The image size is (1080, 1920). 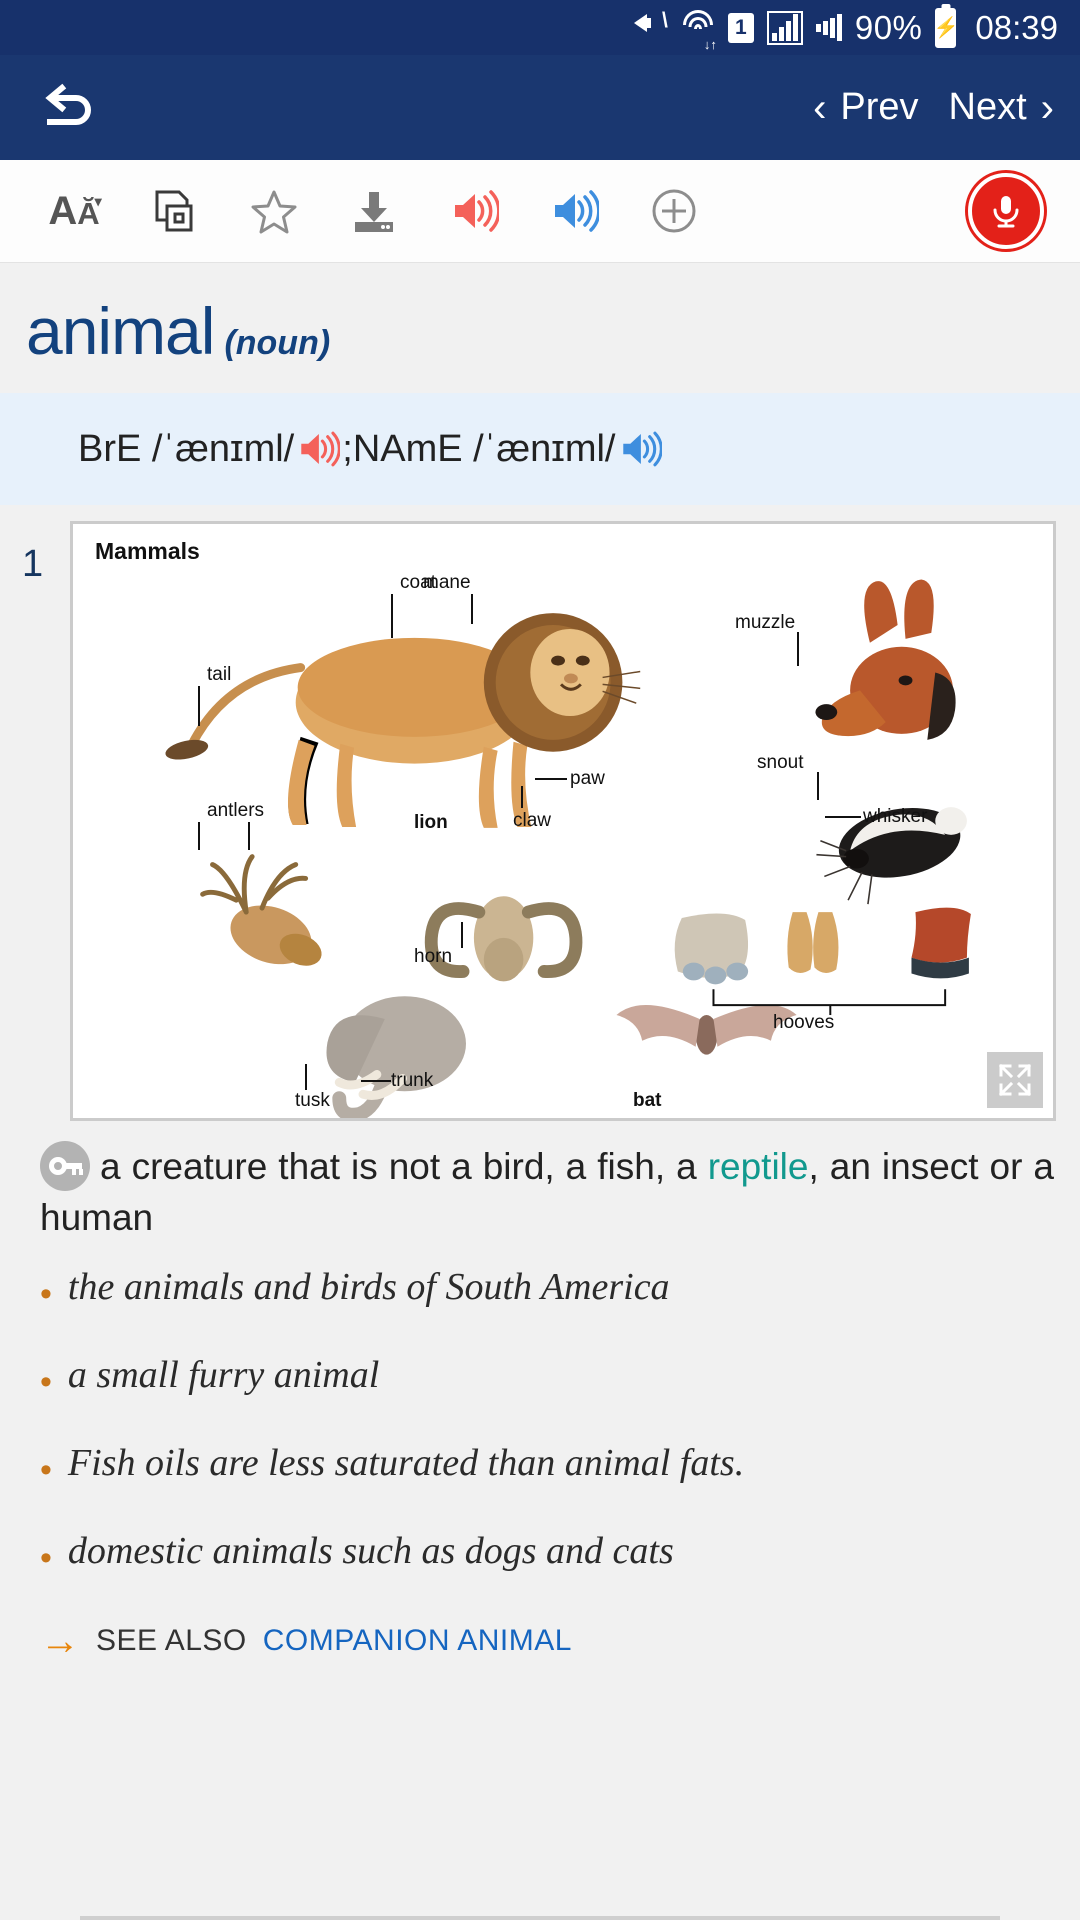 What do you see at coordinates (551, 779) in the screenshot?
I see `leader-paw` at bounding box center [551, 779].